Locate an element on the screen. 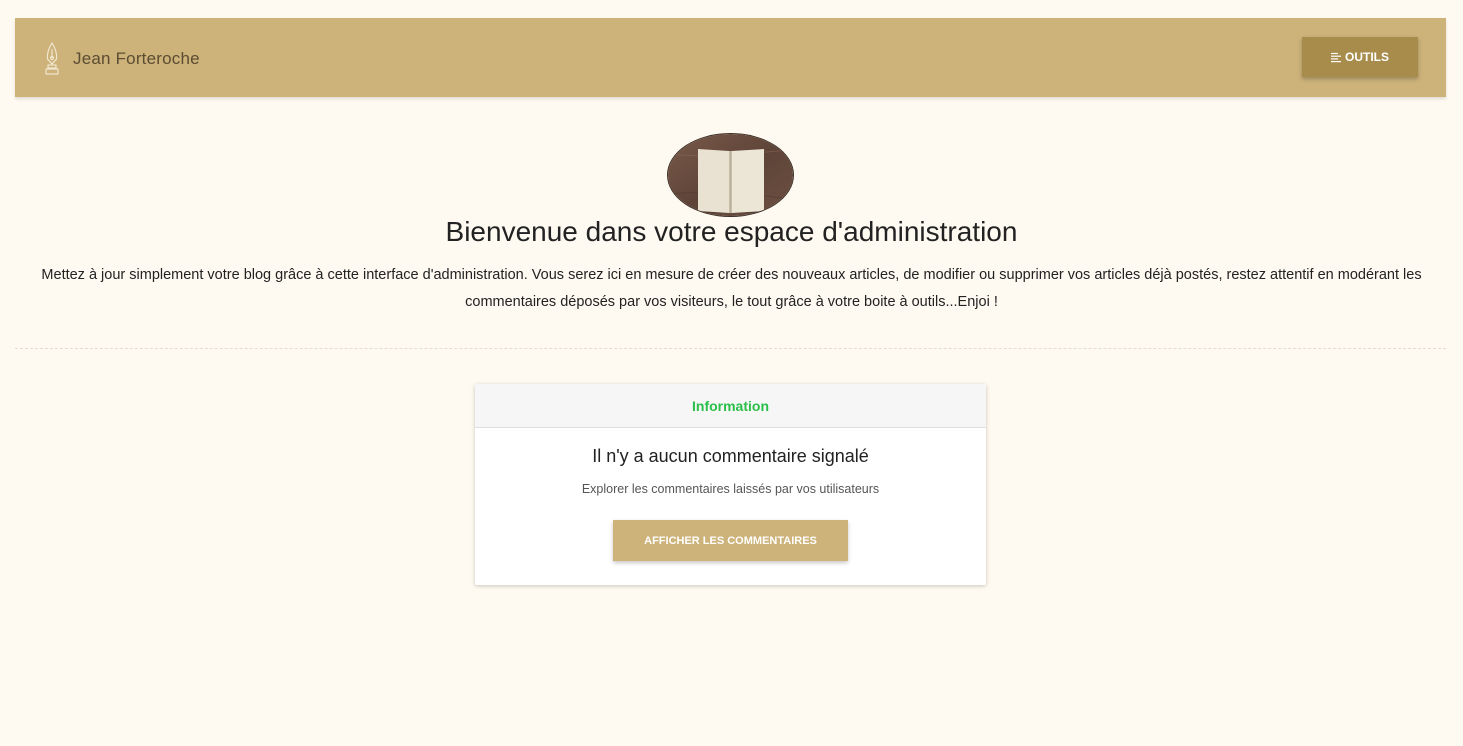 Image resolution: width=1463 pixels, height=746 pixels. open-book-image is located at coordinates (730, 175).